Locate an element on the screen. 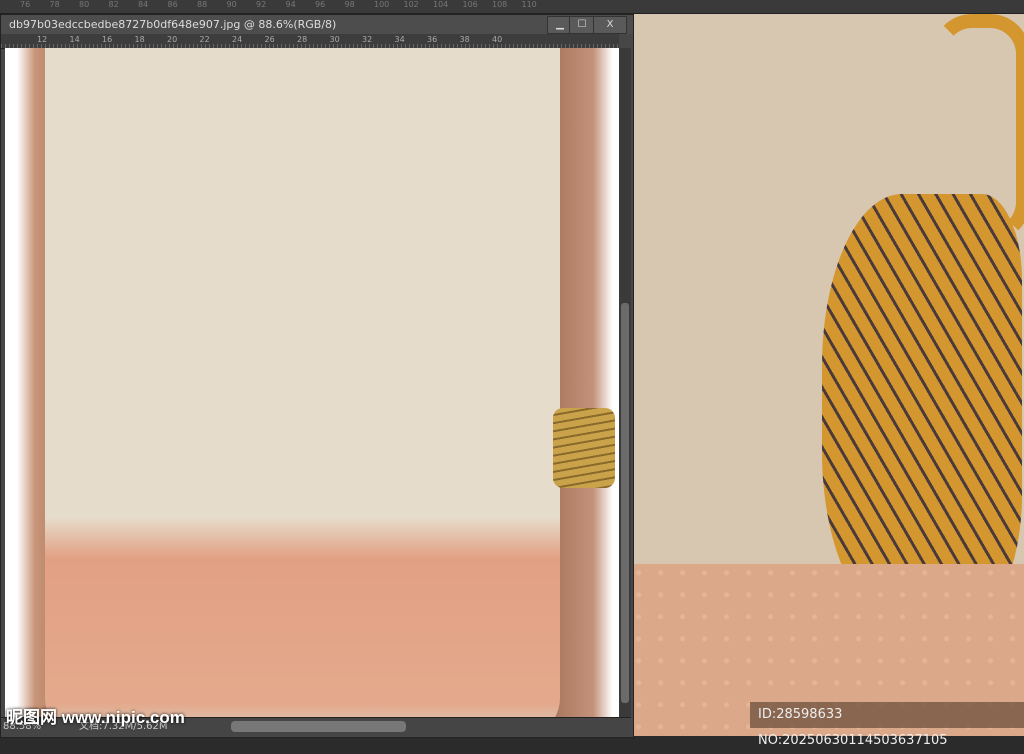 The width and height of the screenshot is (1024, 754). ruler-label: 78 is located at coordinates (54, 4).